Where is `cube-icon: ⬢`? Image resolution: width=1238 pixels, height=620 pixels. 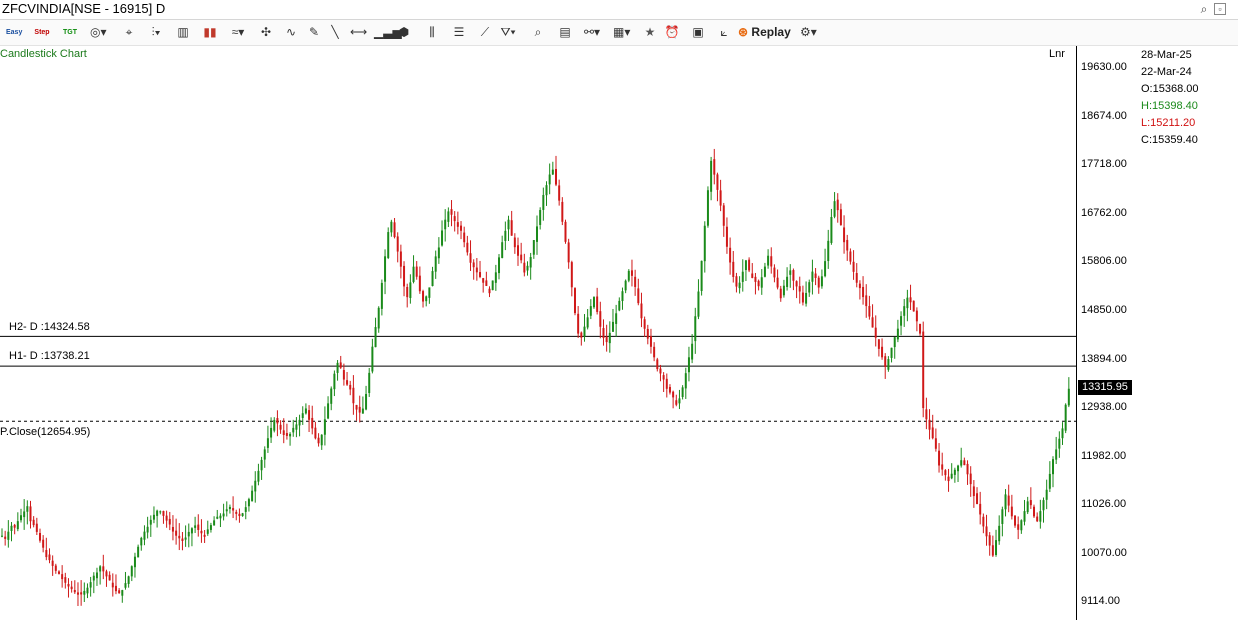
cube-icon: ⬢ is located at coordinates (404, 32).